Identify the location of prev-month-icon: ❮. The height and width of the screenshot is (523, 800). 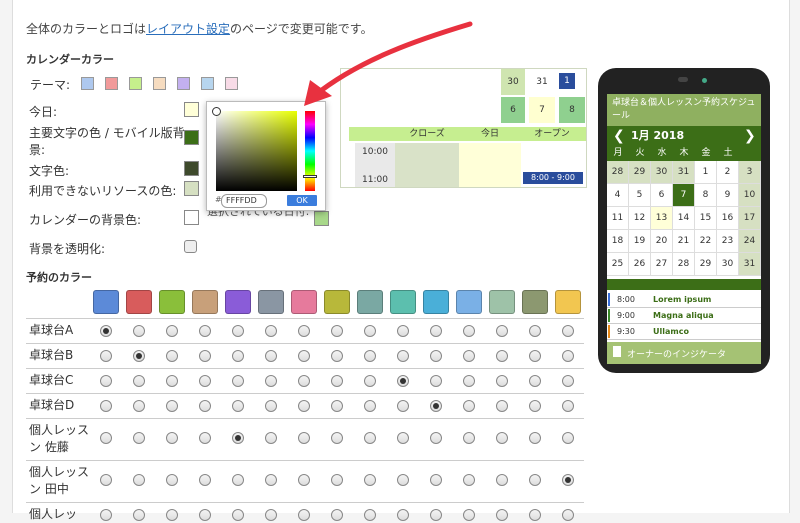
(619, 136).